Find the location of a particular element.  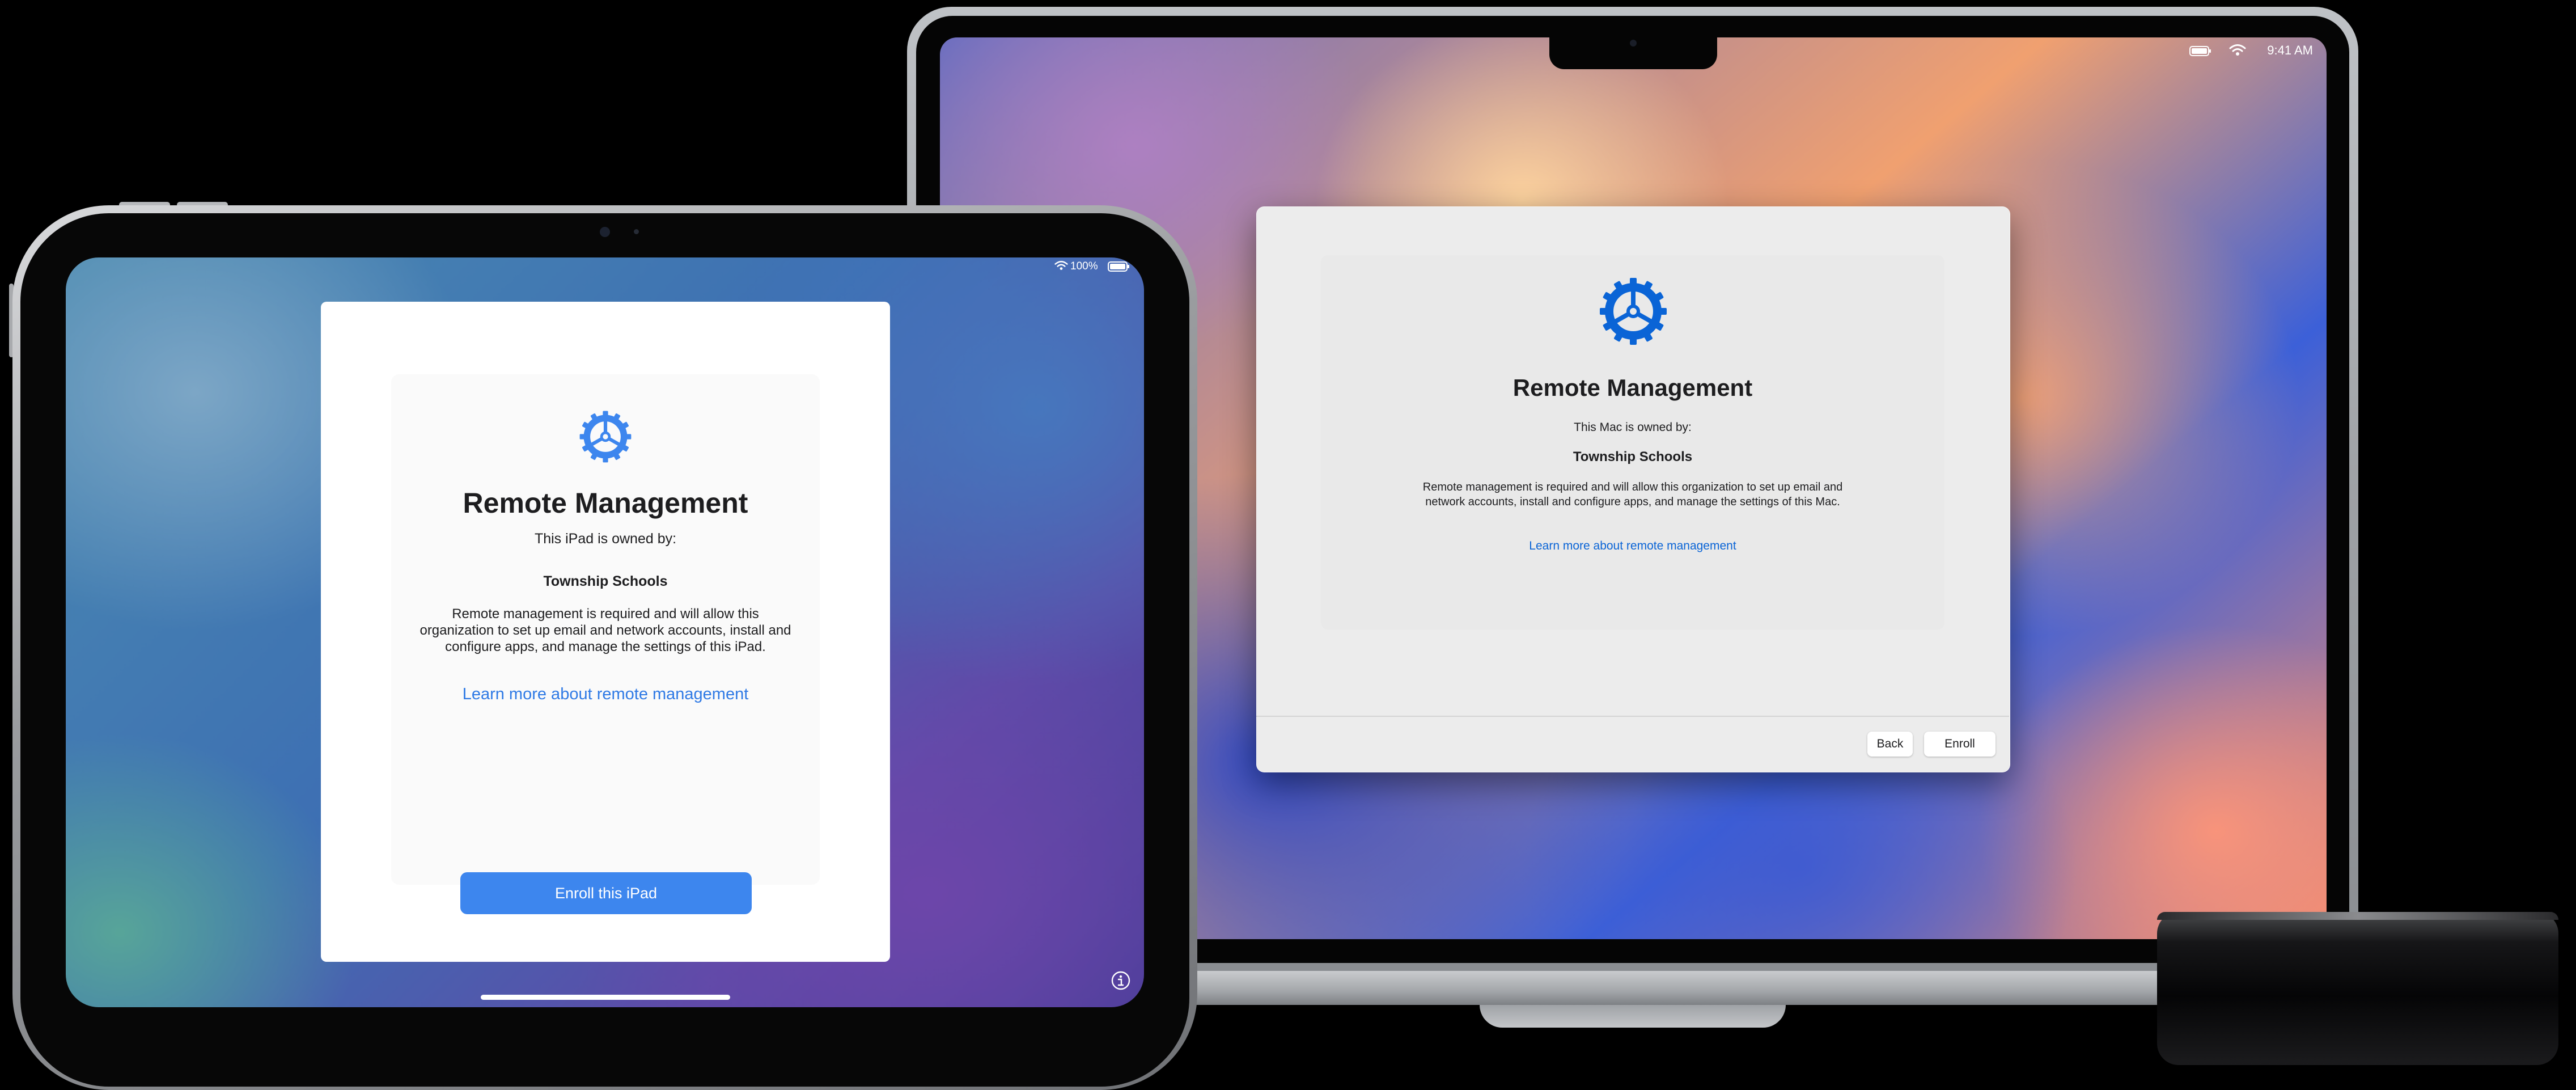

enroll-button: Enroll is located at coordinates (1959, 744).